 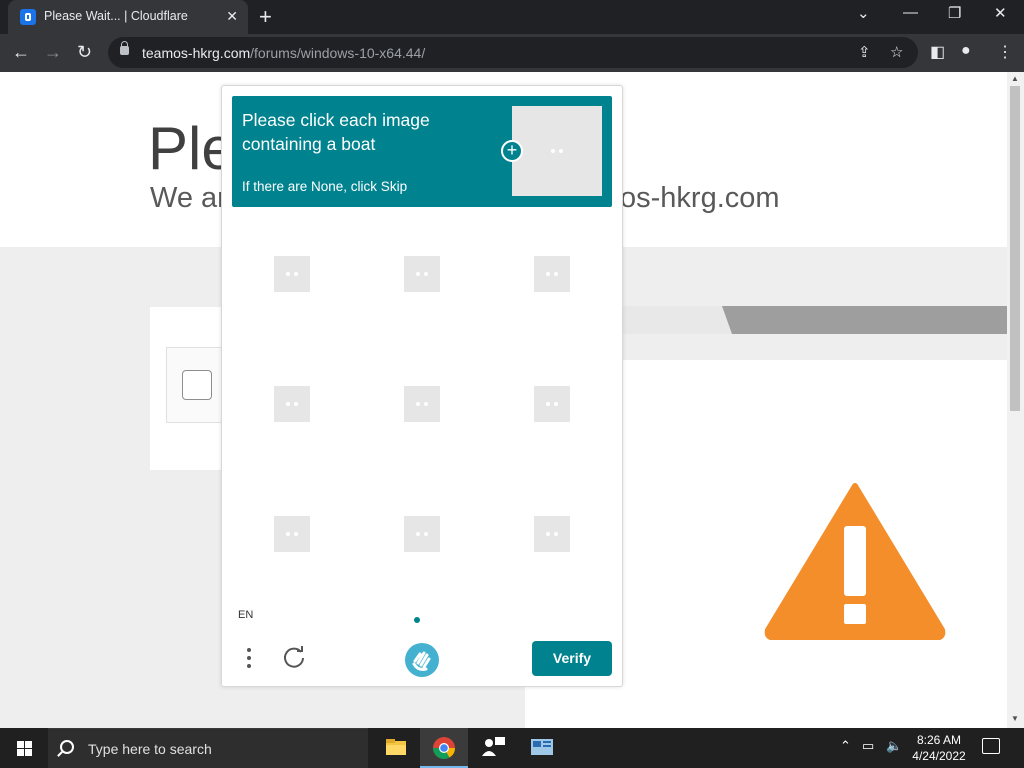 What do you see at coordinates (896, 52) in the screenshot?
I see `bookmark-star-icon: ☆` at bounding box center [896, 52].